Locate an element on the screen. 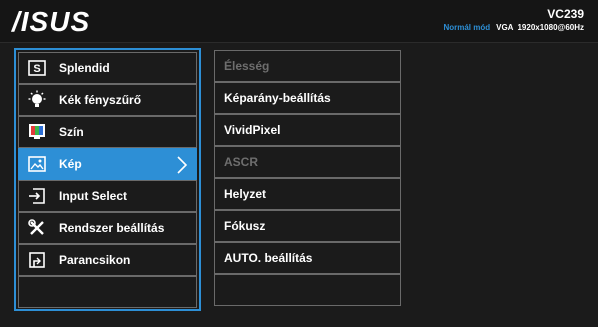  input-select-icon is located at coordinates (37, 196).